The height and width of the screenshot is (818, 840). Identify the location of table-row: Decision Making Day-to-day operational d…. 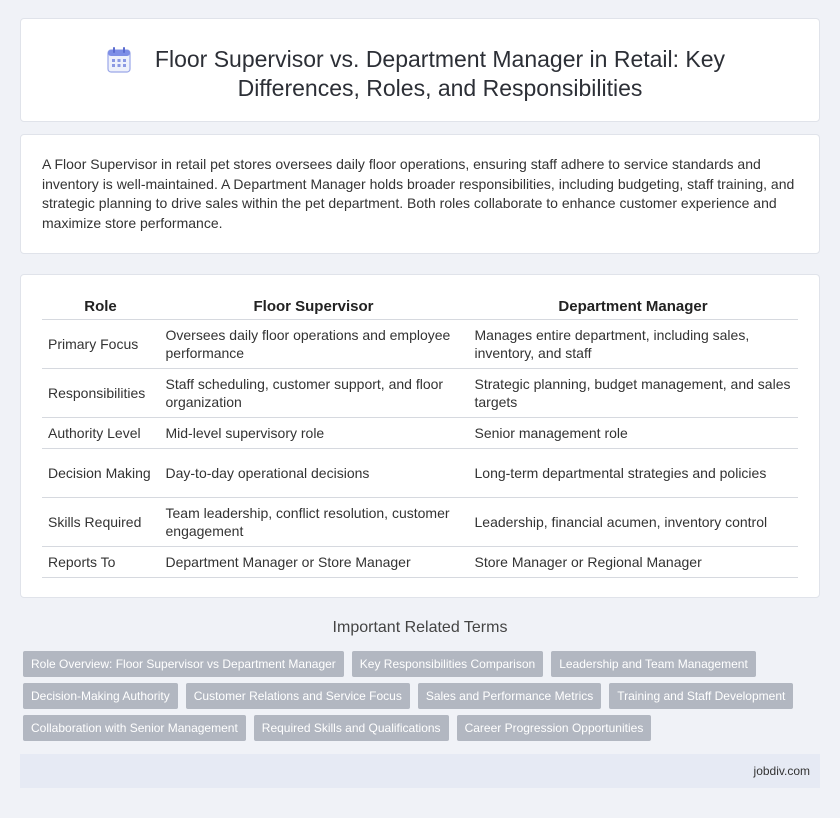
(420, 473).